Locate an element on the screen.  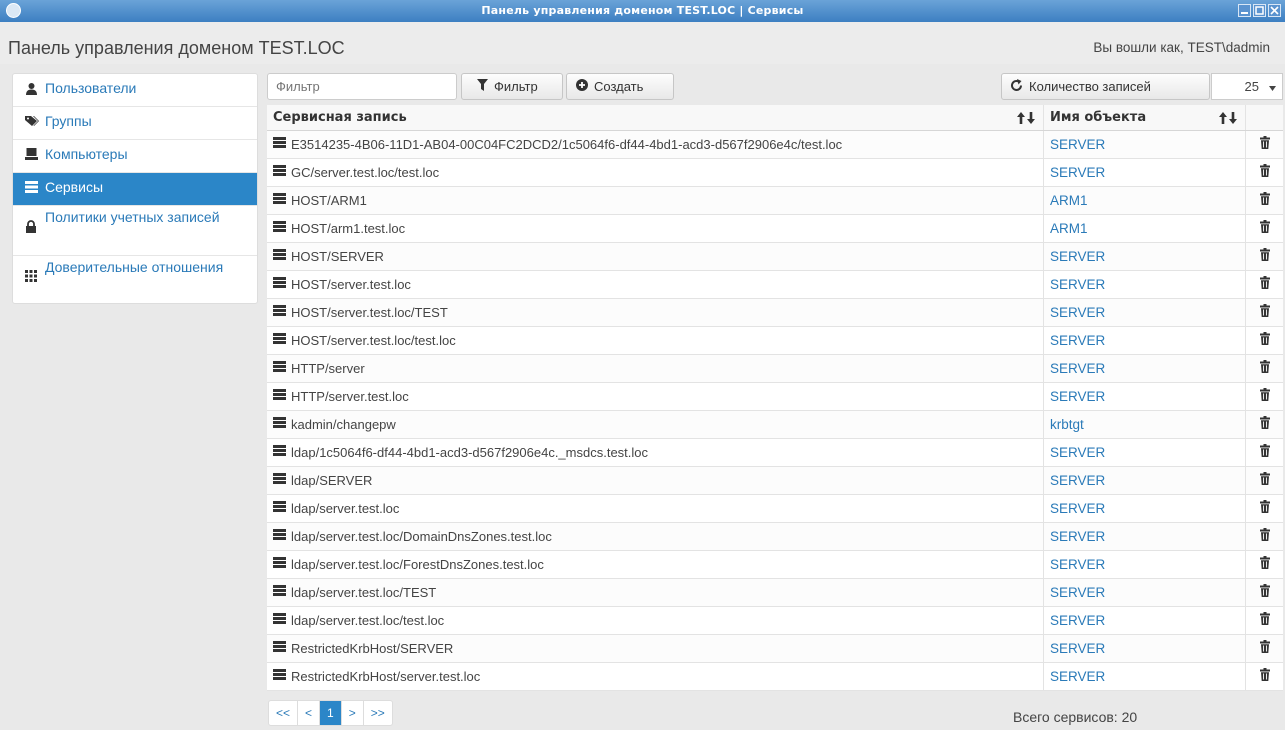
table-row: ldap/server.test.loc/test.loc SERVER is located at coordinates (775, 621).